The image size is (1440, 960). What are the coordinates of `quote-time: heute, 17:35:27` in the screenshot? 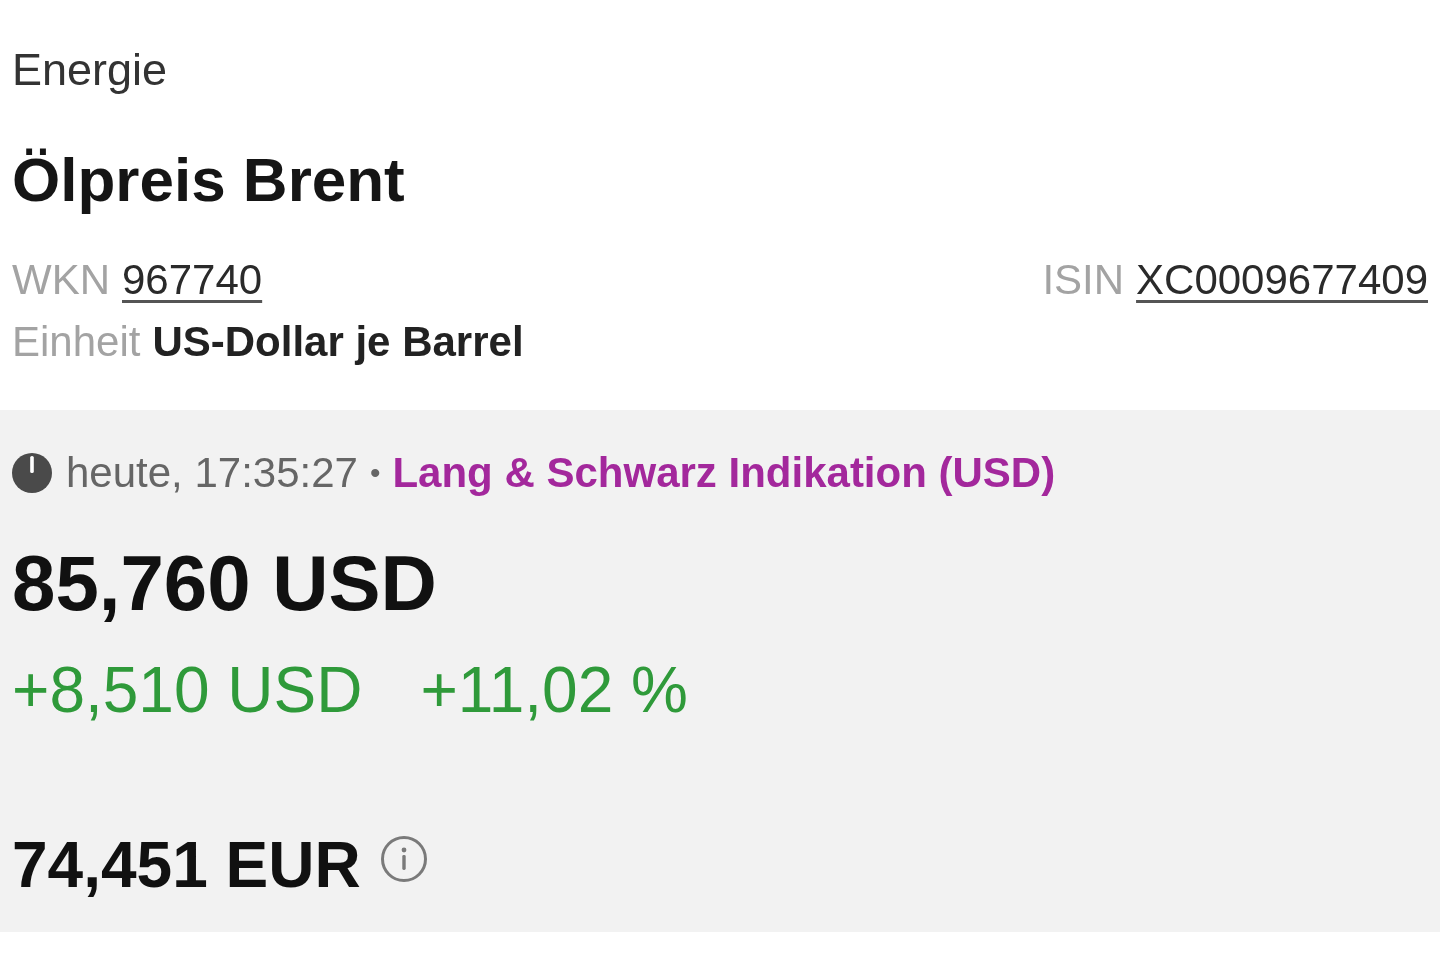 It's located at (212, 473).